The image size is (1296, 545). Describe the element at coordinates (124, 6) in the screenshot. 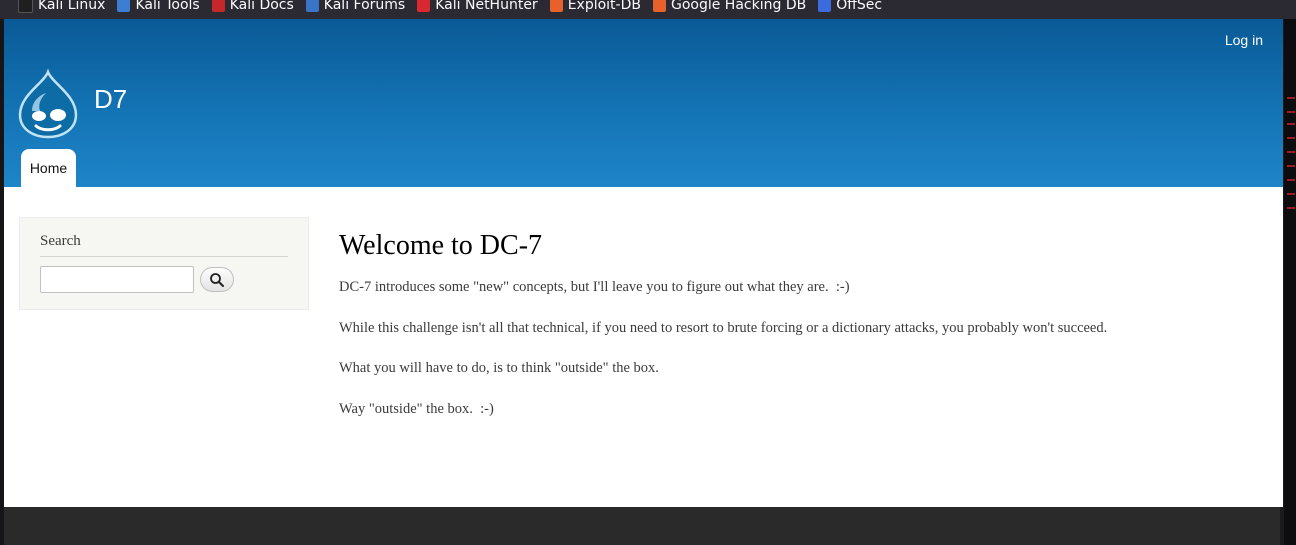

I see `kali-tools-icon` at that location.